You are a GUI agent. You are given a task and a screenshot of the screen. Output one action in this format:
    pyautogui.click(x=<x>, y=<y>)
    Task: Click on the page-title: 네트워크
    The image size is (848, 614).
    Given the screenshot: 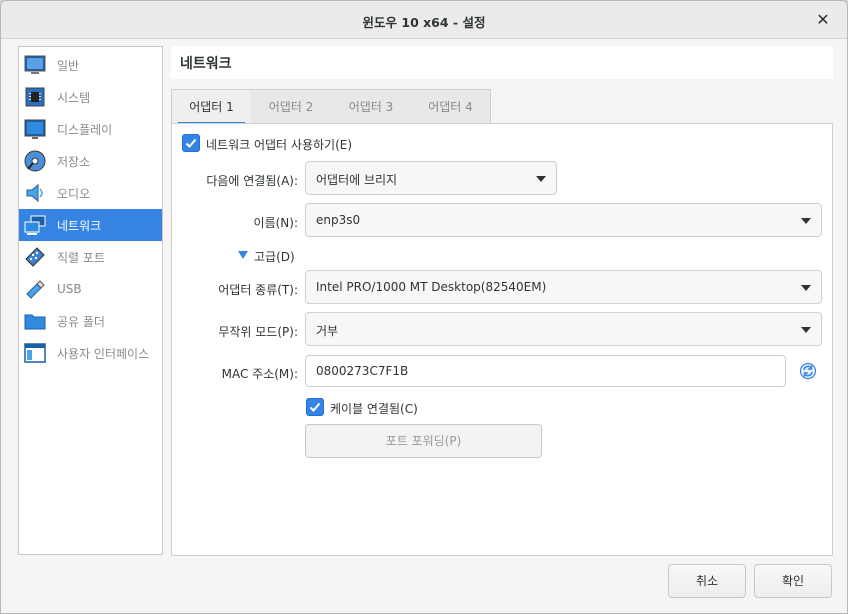 What is the action you would take?
    pyautogui.click(x=206, y=64)
    